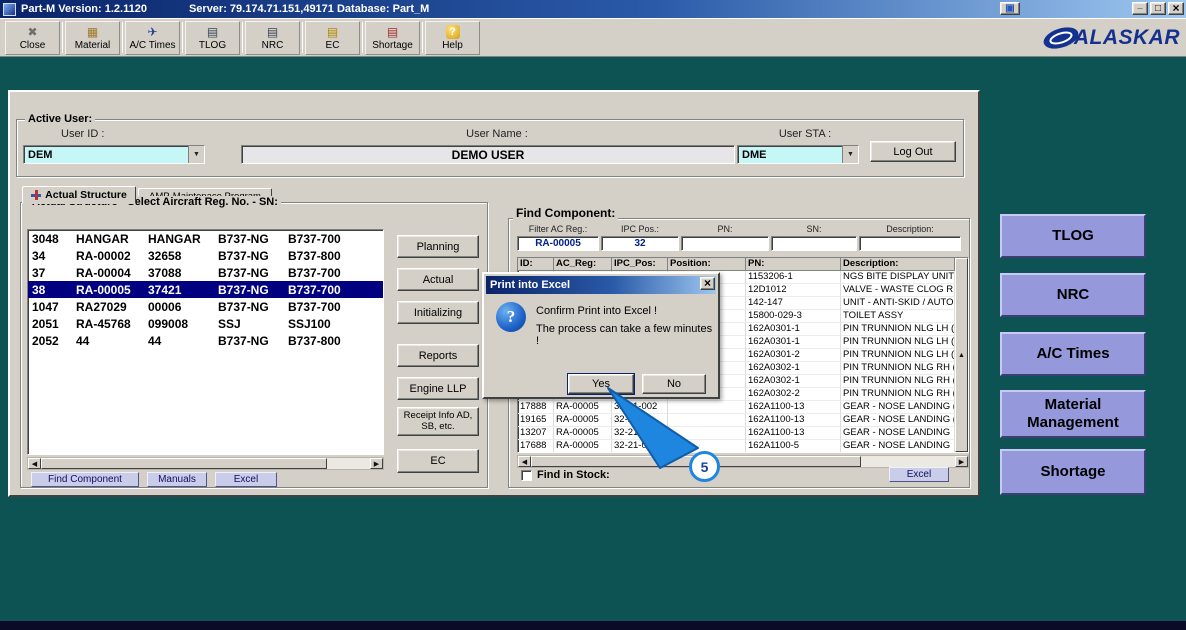 The image size is (1186, 630). I want to click on tlog-icon, so click(213, 31).